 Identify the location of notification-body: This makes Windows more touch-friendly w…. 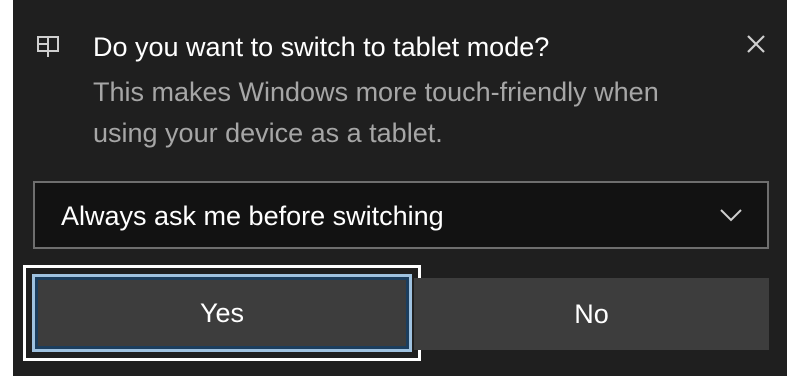
(376, 112).